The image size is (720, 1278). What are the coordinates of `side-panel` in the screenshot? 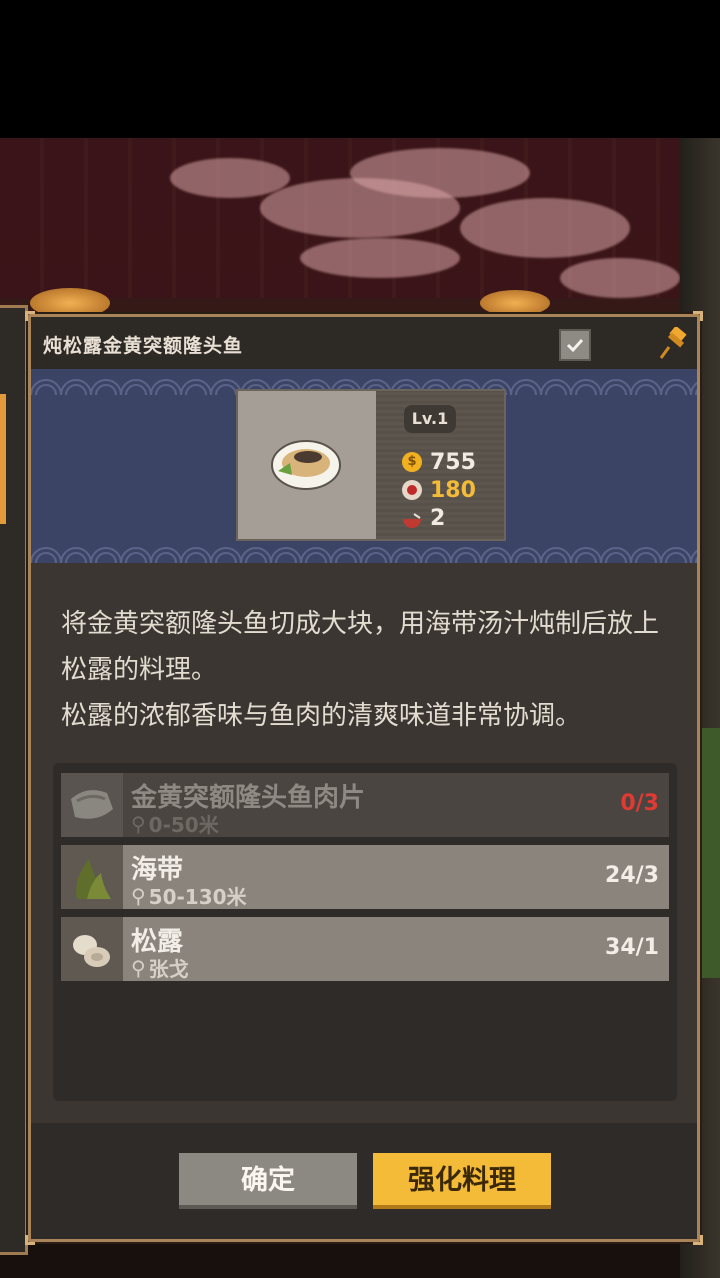 It's located at (14, 780).